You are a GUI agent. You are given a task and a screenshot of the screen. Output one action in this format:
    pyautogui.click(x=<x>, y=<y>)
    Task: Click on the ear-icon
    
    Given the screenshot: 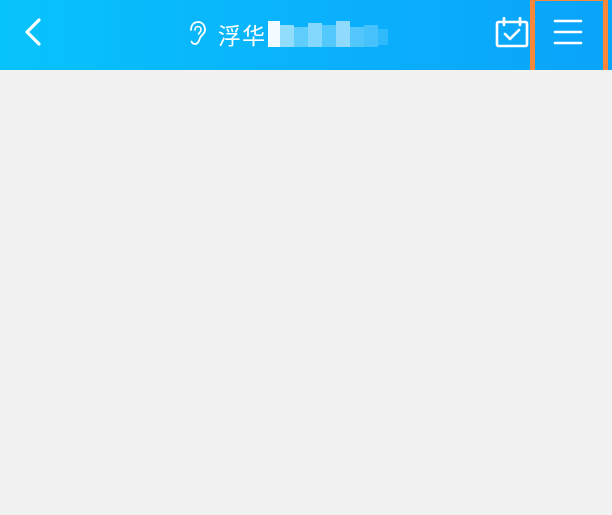 What is the action you would take?
    pyautogui.click(x=197, y=34)
    